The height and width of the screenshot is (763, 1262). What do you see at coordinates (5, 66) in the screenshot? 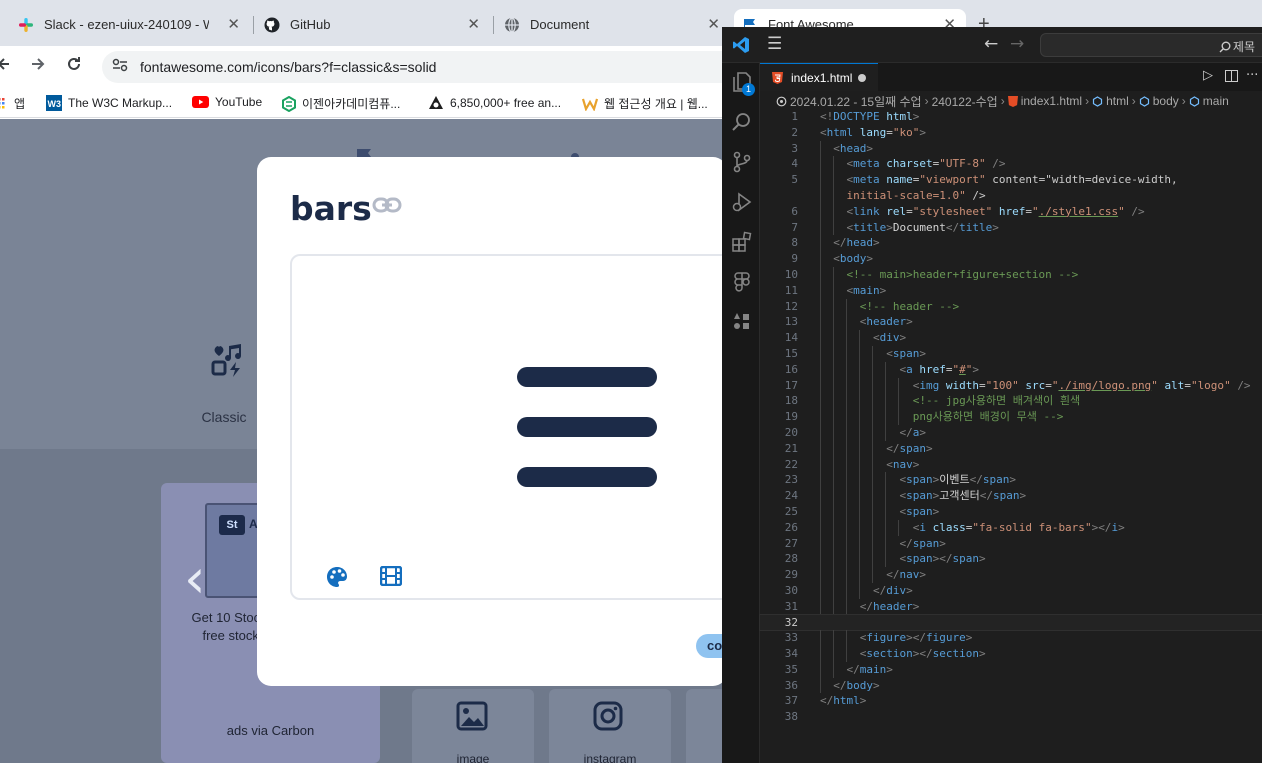
I see `back-icon` at bounding box center [5, 66].